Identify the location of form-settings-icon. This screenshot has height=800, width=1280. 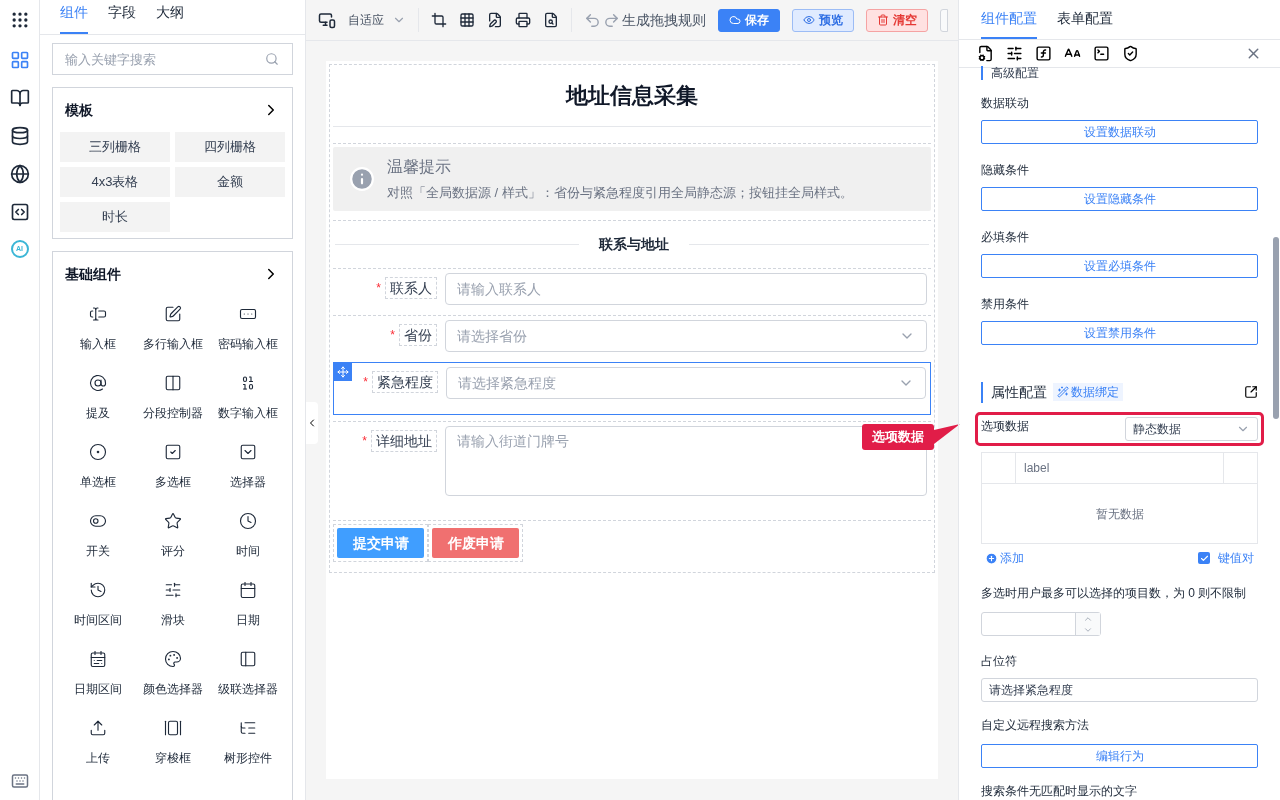
(985, 53).